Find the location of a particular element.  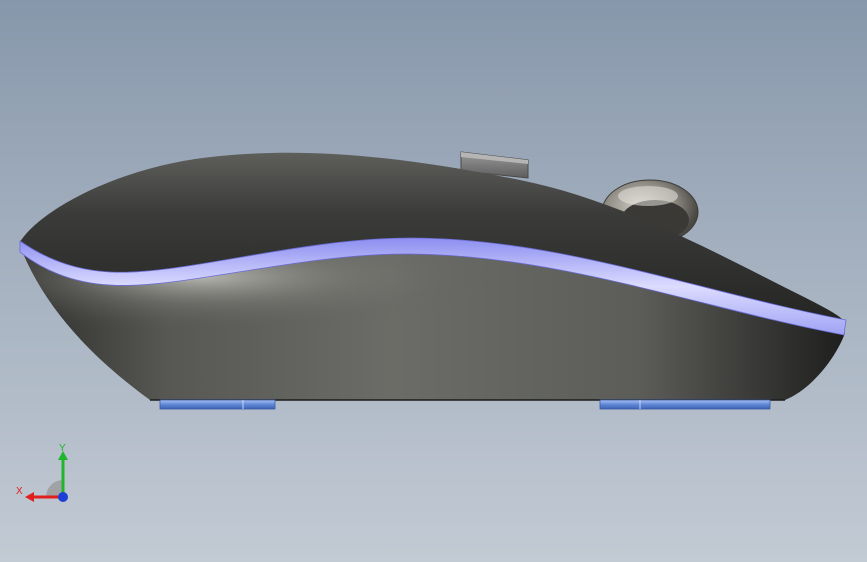

mouse-foot-front is located at coordinates (217, 404).